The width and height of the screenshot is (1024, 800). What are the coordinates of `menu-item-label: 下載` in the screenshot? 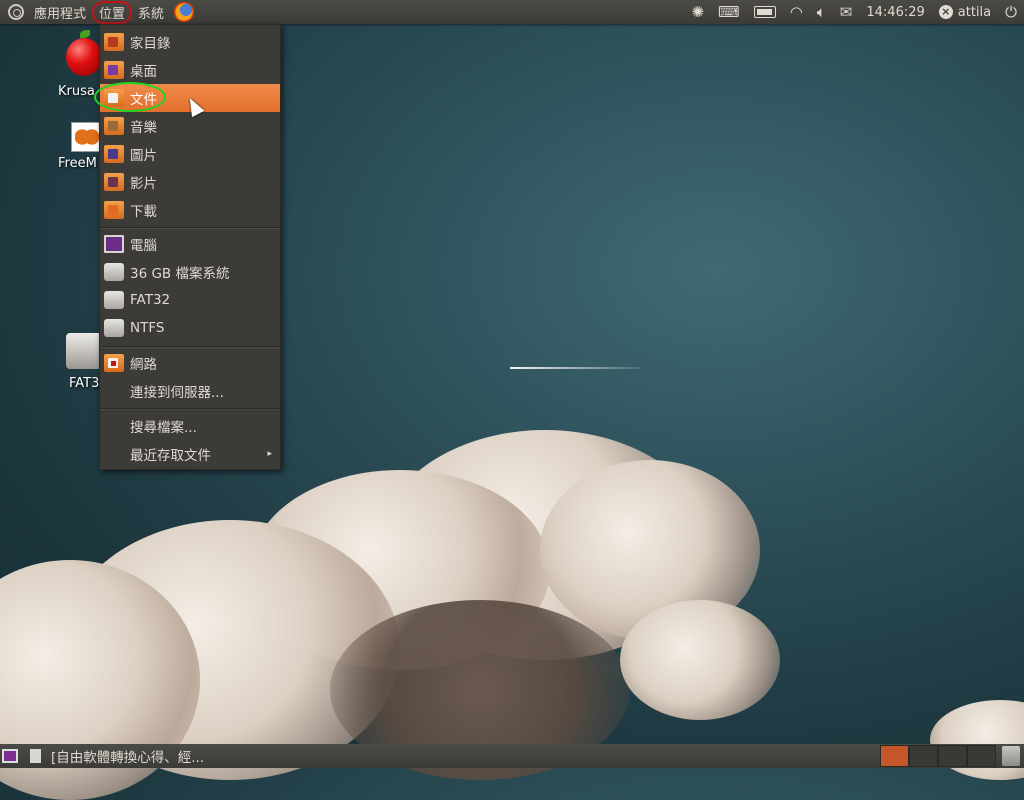 It's located at (143, 212).